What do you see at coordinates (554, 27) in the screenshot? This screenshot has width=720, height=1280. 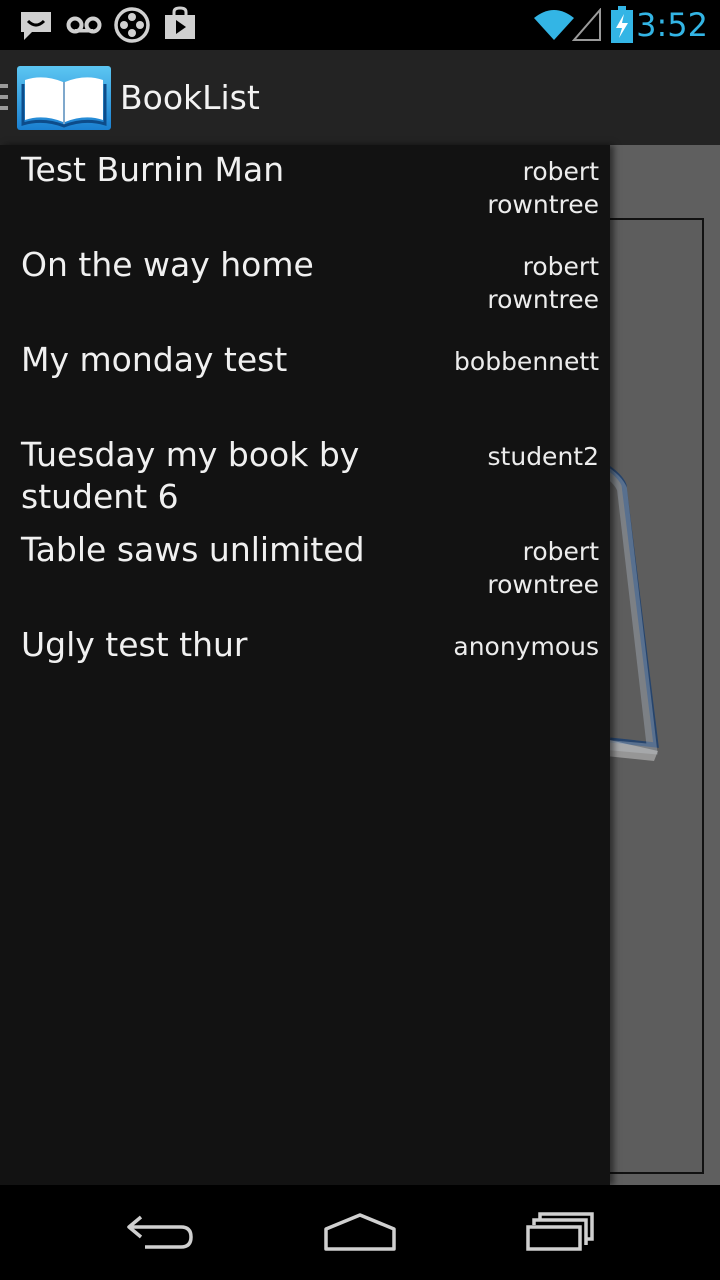 I see `wifi-icon` at bounding box center [554, 27].